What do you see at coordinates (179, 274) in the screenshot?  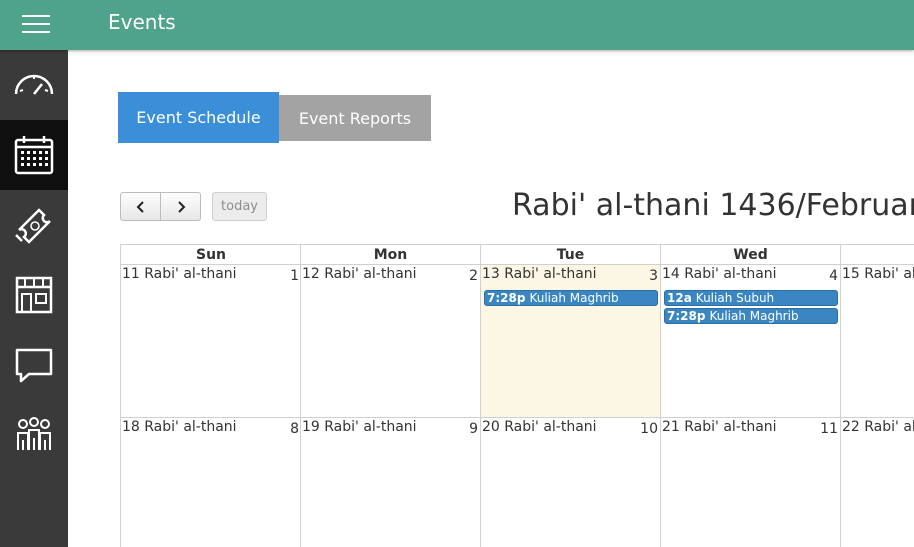 I see `hijri-date-label: 11 Rabi' al-thani` at bounding box center [179, 274].